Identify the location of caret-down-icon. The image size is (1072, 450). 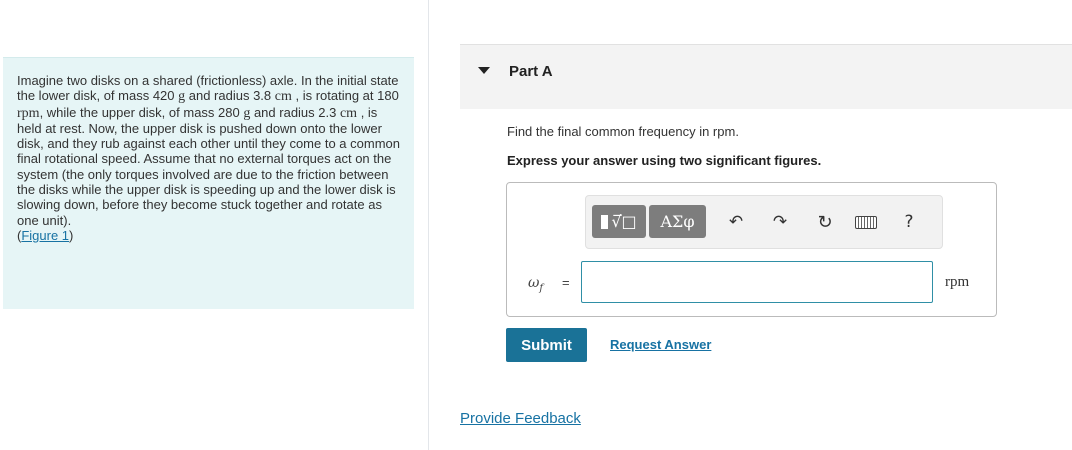
(484, 70).